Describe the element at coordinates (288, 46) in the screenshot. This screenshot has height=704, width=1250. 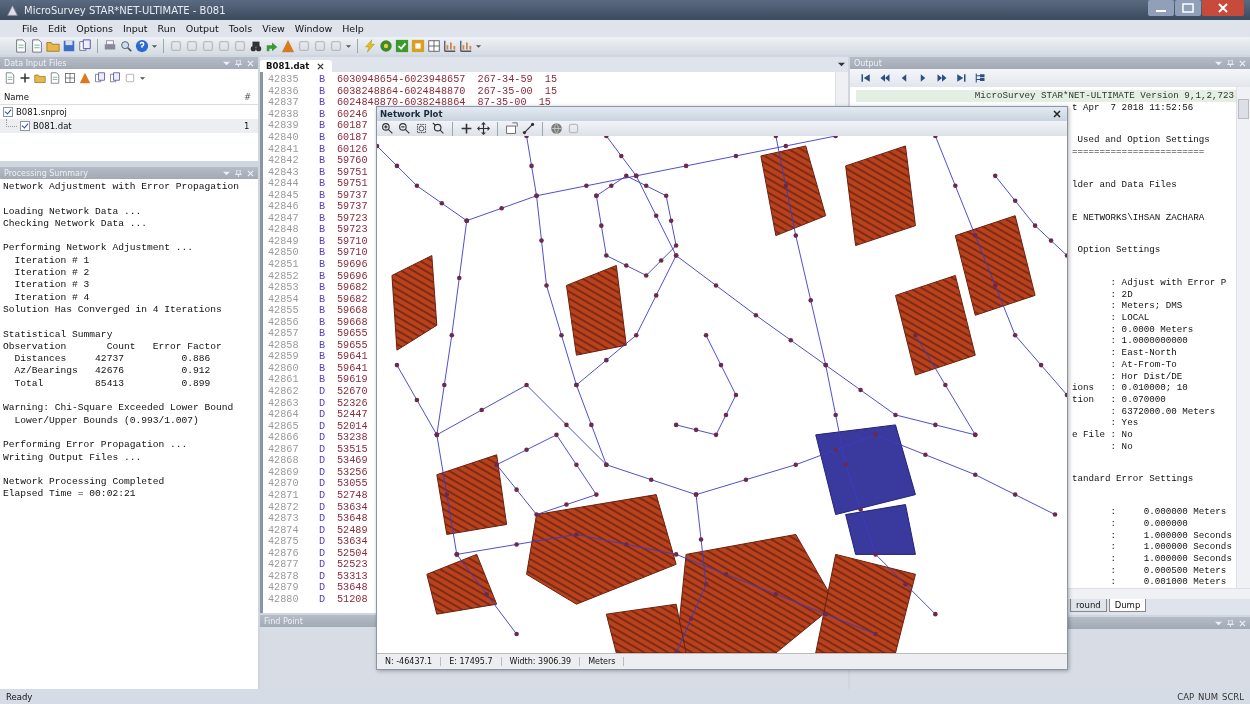
I see `warning-icon` at that location.